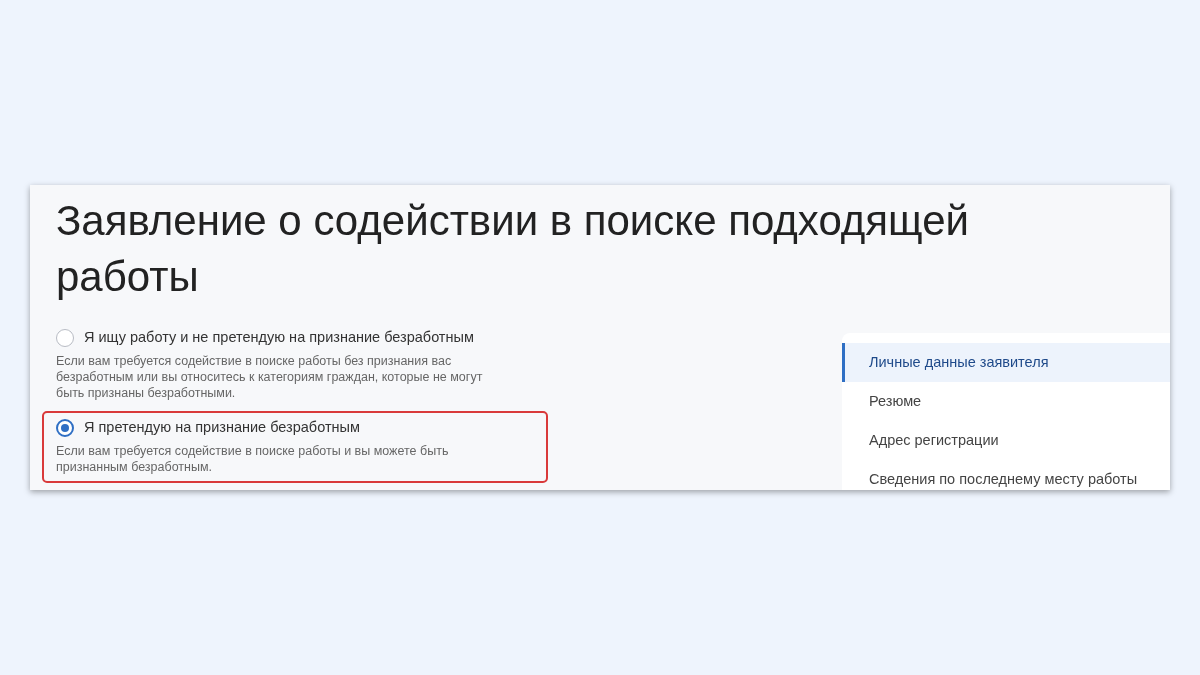 This screenshot has height=675, width=1200. What do you see at coordinates (1006, 475) in the screenshot?
I see `section-link: Сведения по последнему месту работы` at bounding box center [1006, 475].